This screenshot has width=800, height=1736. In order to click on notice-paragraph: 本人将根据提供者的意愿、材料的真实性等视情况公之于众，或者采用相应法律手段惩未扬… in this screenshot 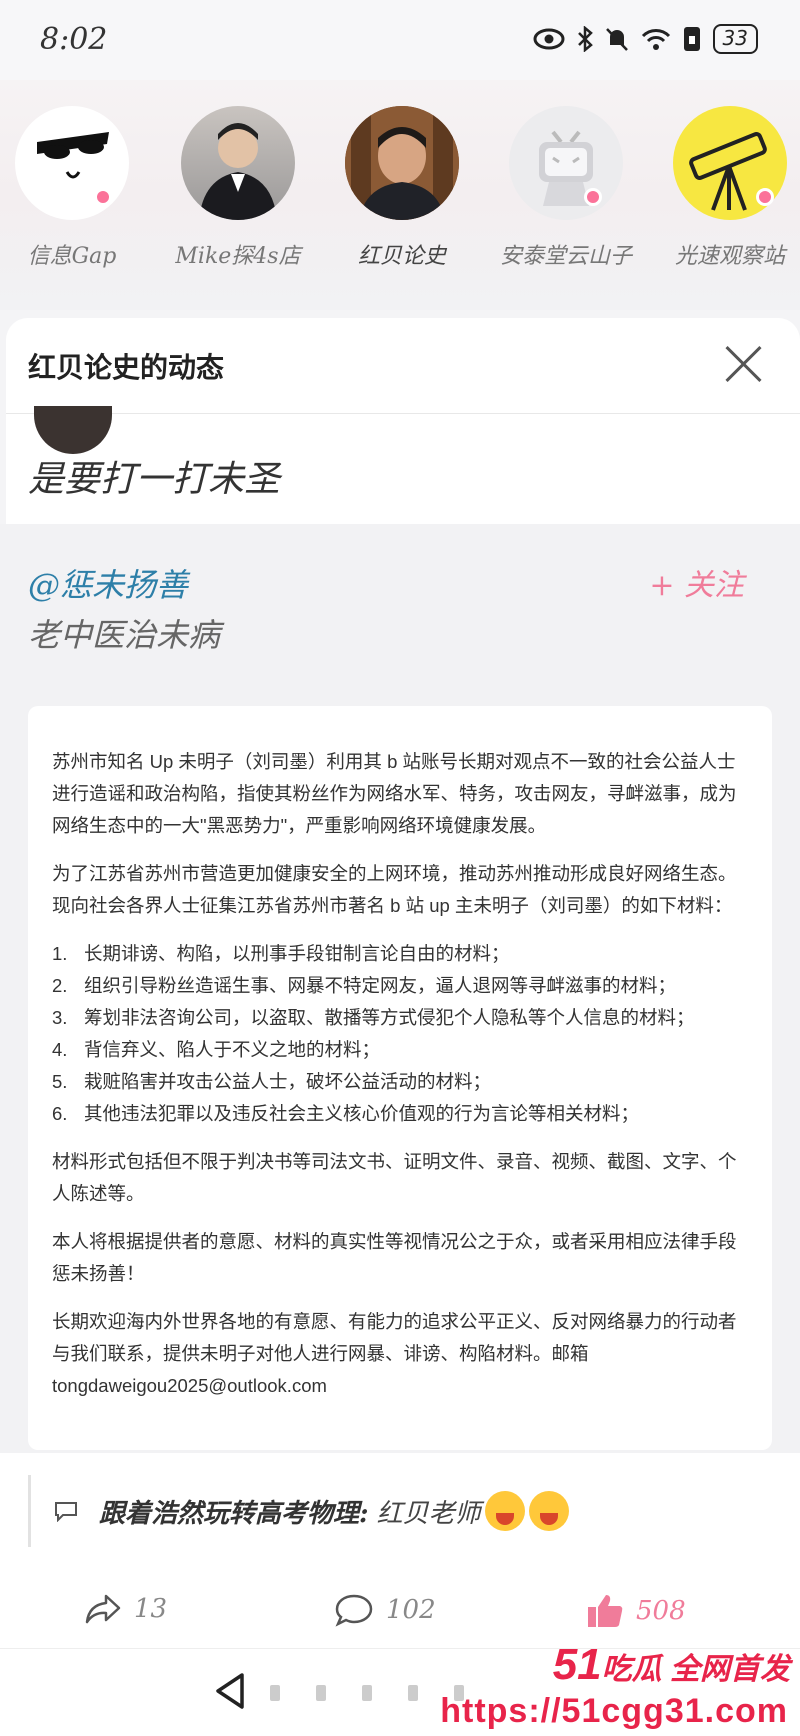, I will do `click(394, 1257)`.